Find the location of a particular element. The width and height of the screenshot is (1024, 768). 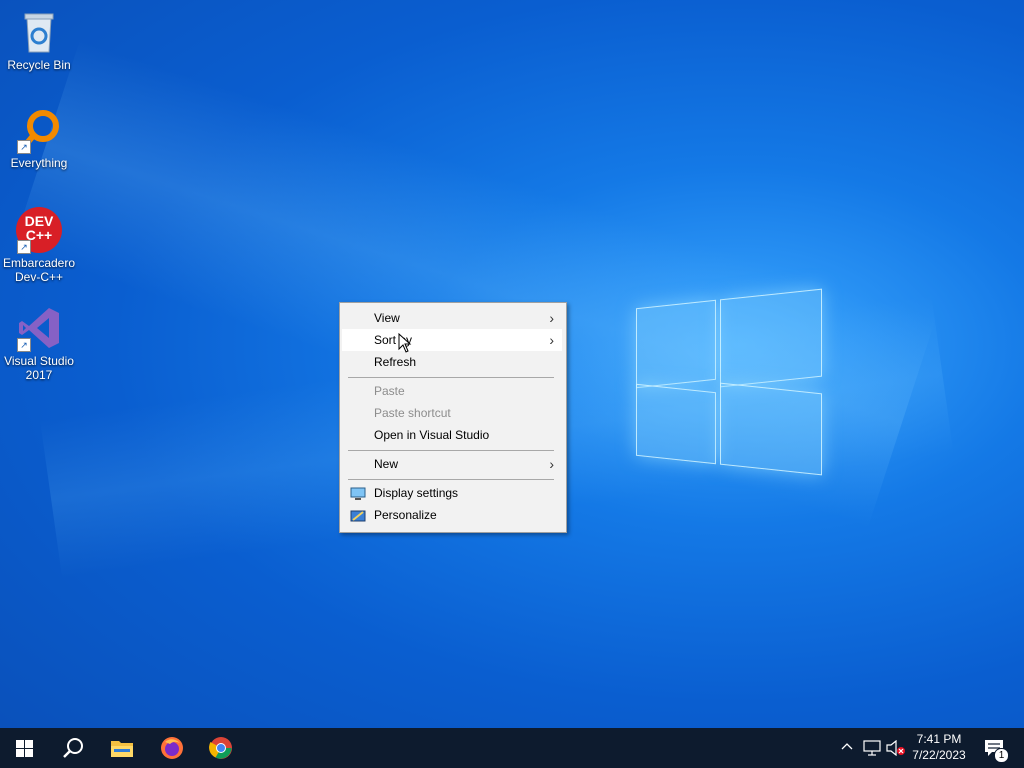

menu-item-display-settings: Display settings is located at coordinates (452, 493).